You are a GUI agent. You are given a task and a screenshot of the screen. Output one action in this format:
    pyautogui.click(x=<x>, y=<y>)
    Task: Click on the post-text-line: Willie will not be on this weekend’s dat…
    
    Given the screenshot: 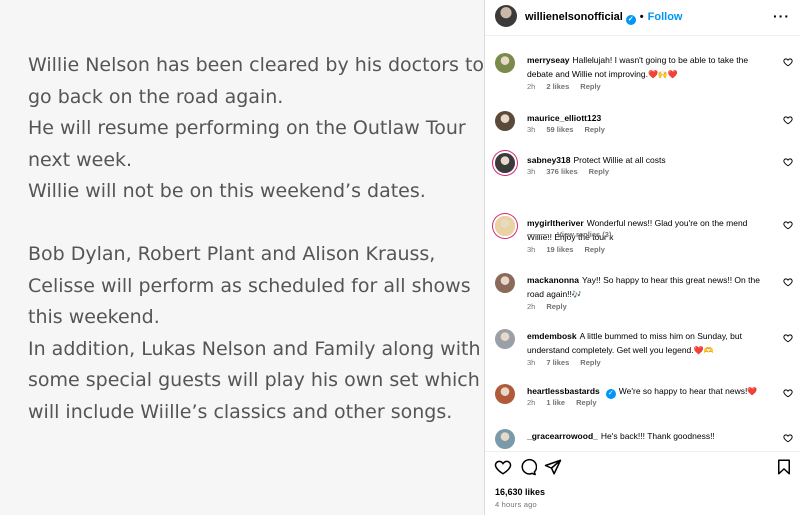 What is the action you would take?
    pyautogui.click(x=227, y=191)
    